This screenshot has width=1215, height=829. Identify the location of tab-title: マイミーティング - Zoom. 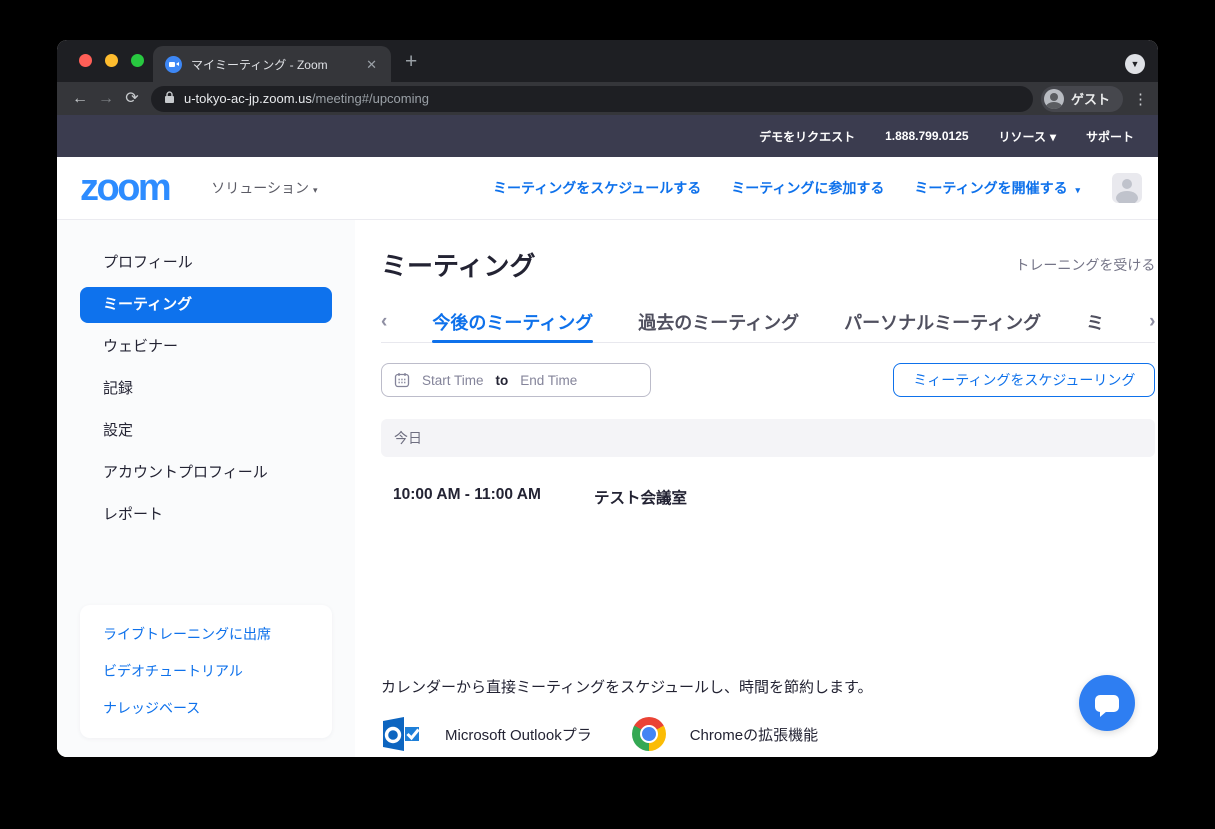
(259, 64).